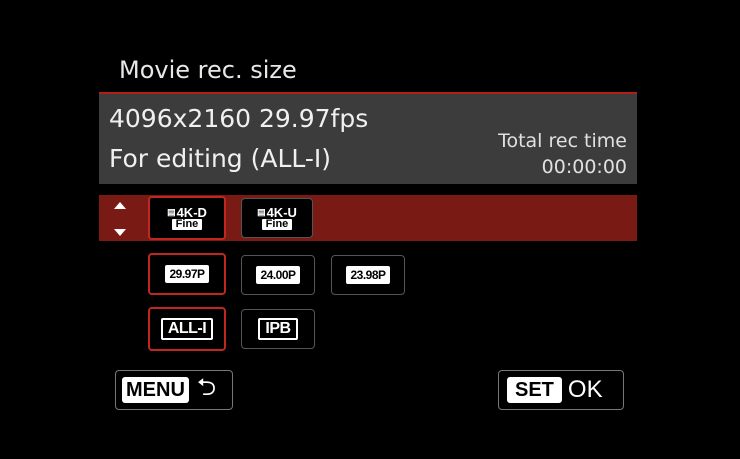  I want to click on compression-ipb-icon: IPB, so click(278, 329).